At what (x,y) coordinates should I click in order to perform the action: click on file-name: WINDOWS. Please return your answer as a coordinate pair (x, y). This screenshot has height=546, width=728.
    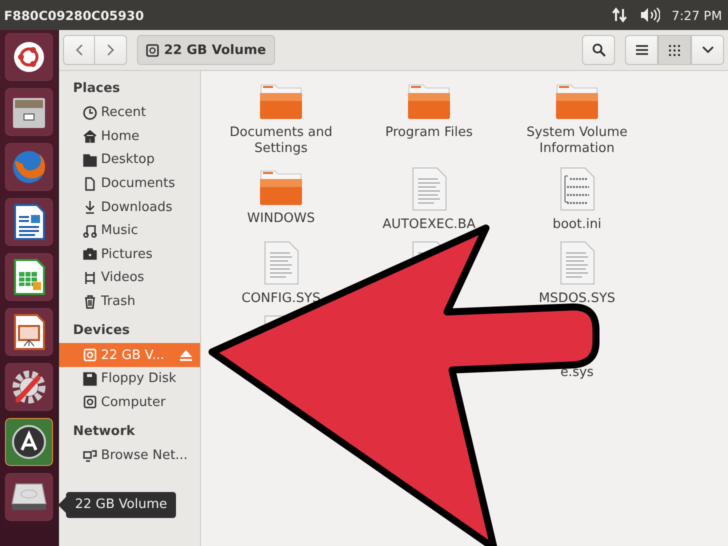
    Looking at the image, I should click on (281, 219).